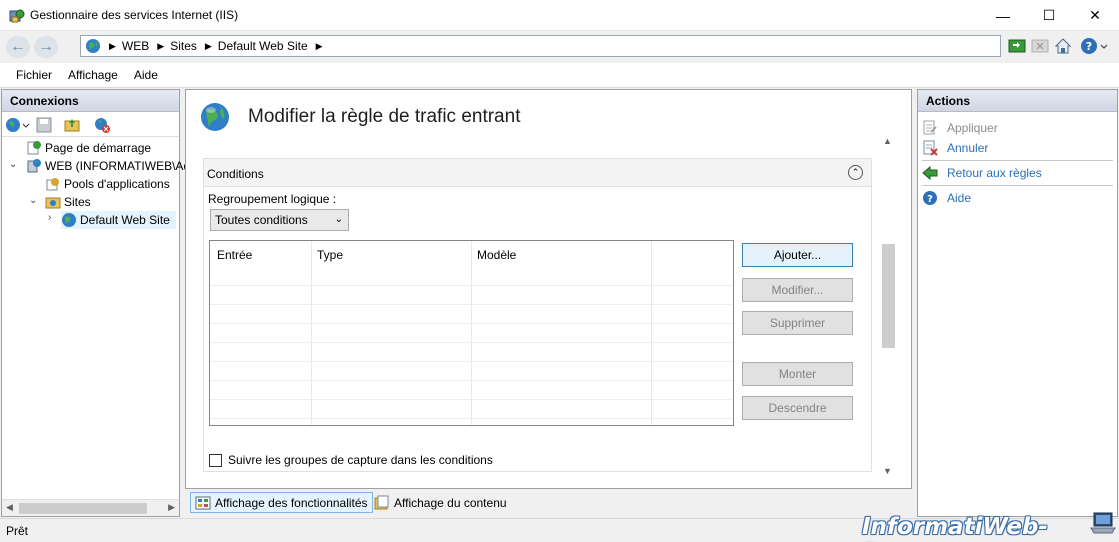 This screenshot has height=542, width=1119. Describe the element at coordinates (930, 148) in the screenshot. I see `cancel-icon` at that location.